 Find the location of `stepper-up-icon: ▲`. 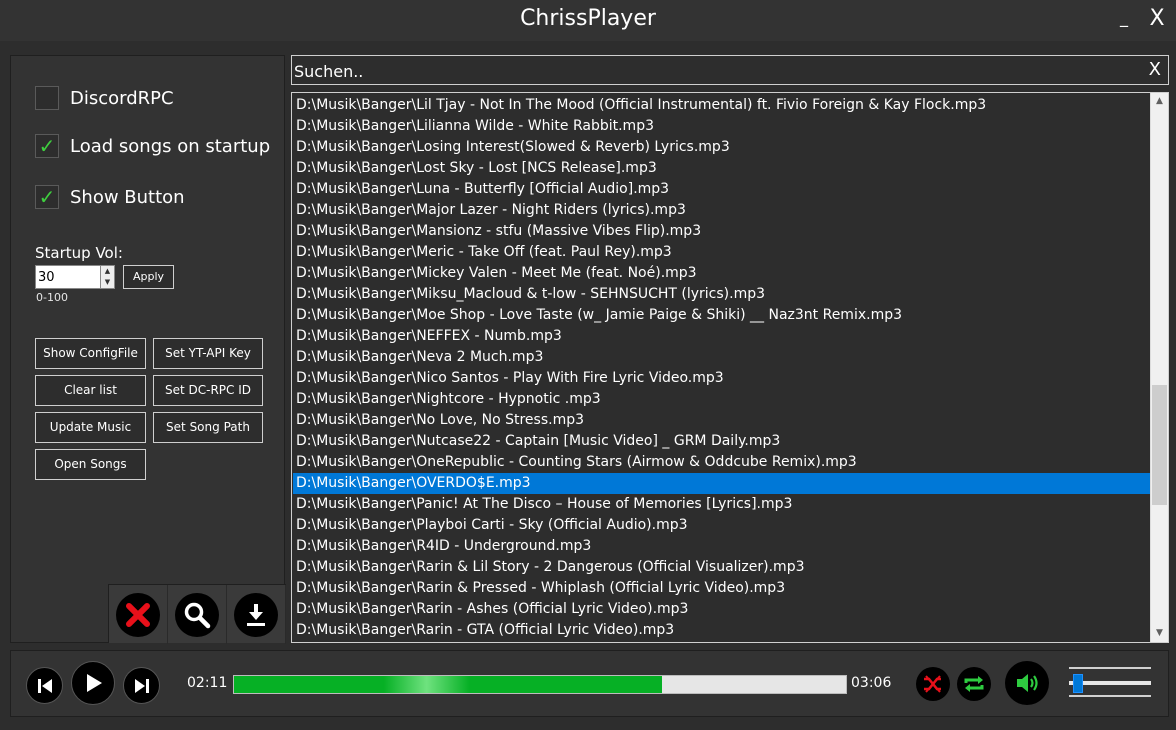

stepper-up-icon: ▲ is located at coordinates (107, 271).